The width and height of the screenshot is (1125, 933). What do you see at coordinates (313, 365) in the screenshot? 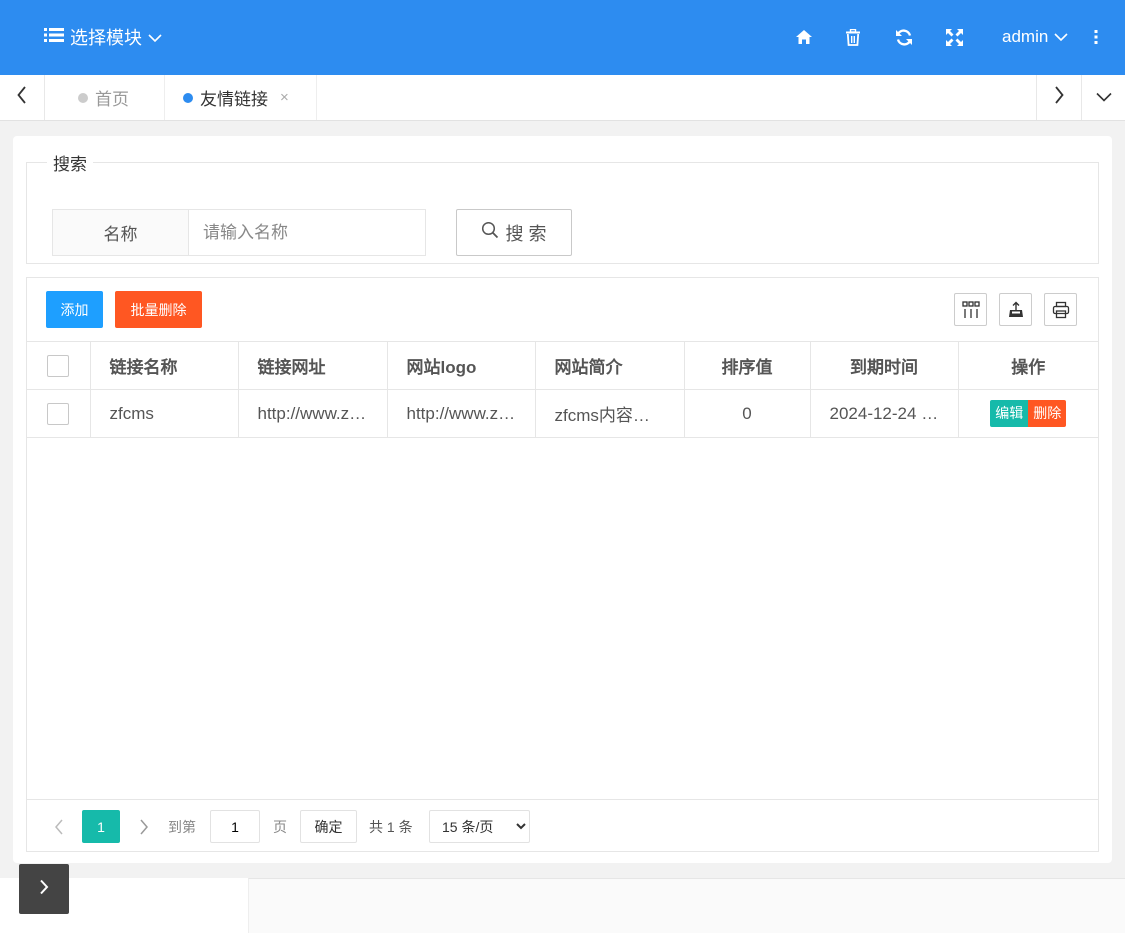
I see `column-header: 链接网址` at bounding box center [313, 365].